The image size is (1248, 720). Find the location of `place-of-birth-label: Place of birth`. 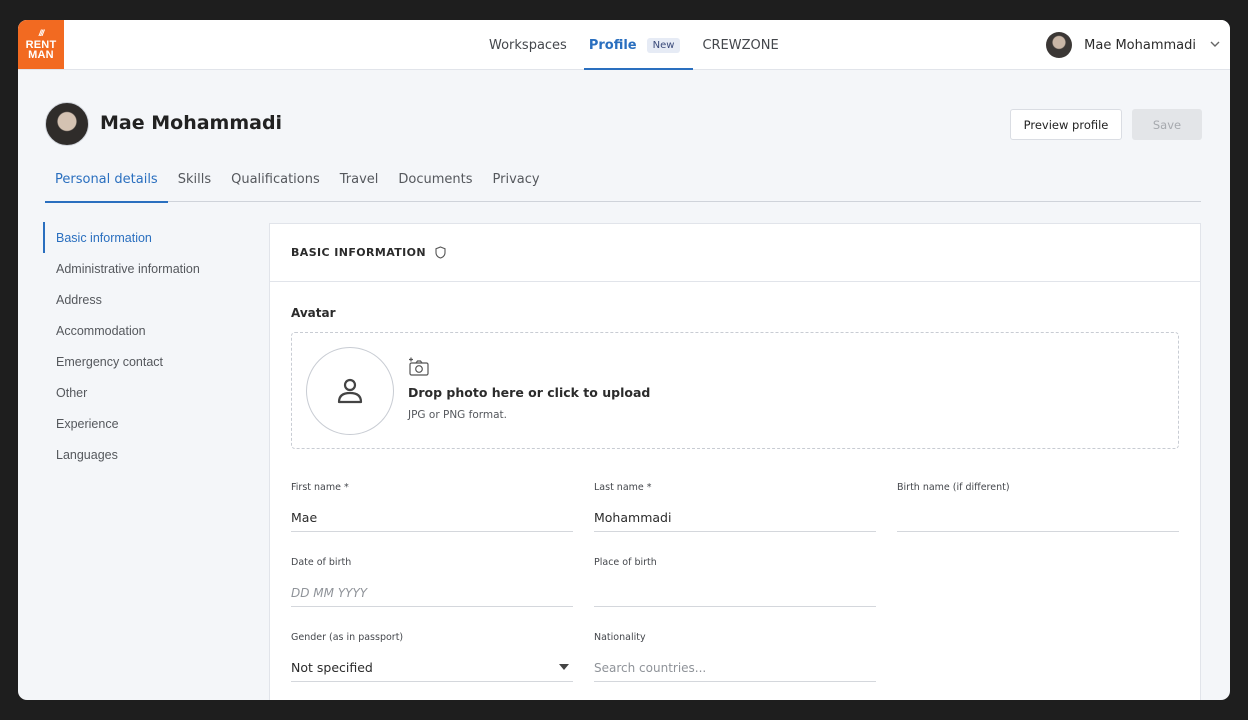

place-of-birth-label: Place of birth is located at coordinates (625, 562).